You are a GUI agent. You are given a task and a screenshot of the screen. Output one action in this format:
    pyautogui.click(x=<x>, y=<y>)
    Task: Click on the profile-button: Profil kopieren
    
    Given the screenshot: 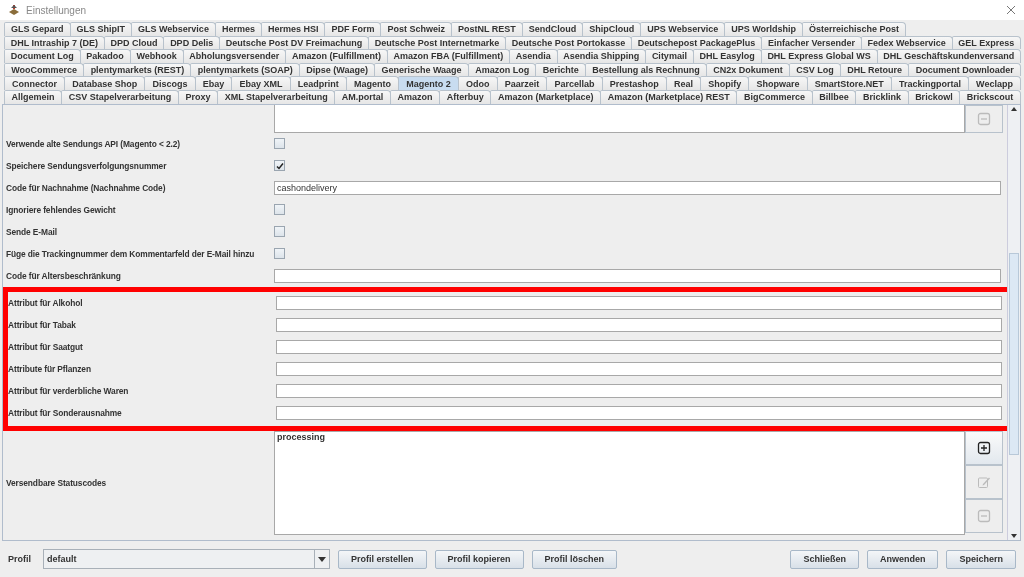 What is the action you would take?
    pyautogui.click(x=479, y=559)
    